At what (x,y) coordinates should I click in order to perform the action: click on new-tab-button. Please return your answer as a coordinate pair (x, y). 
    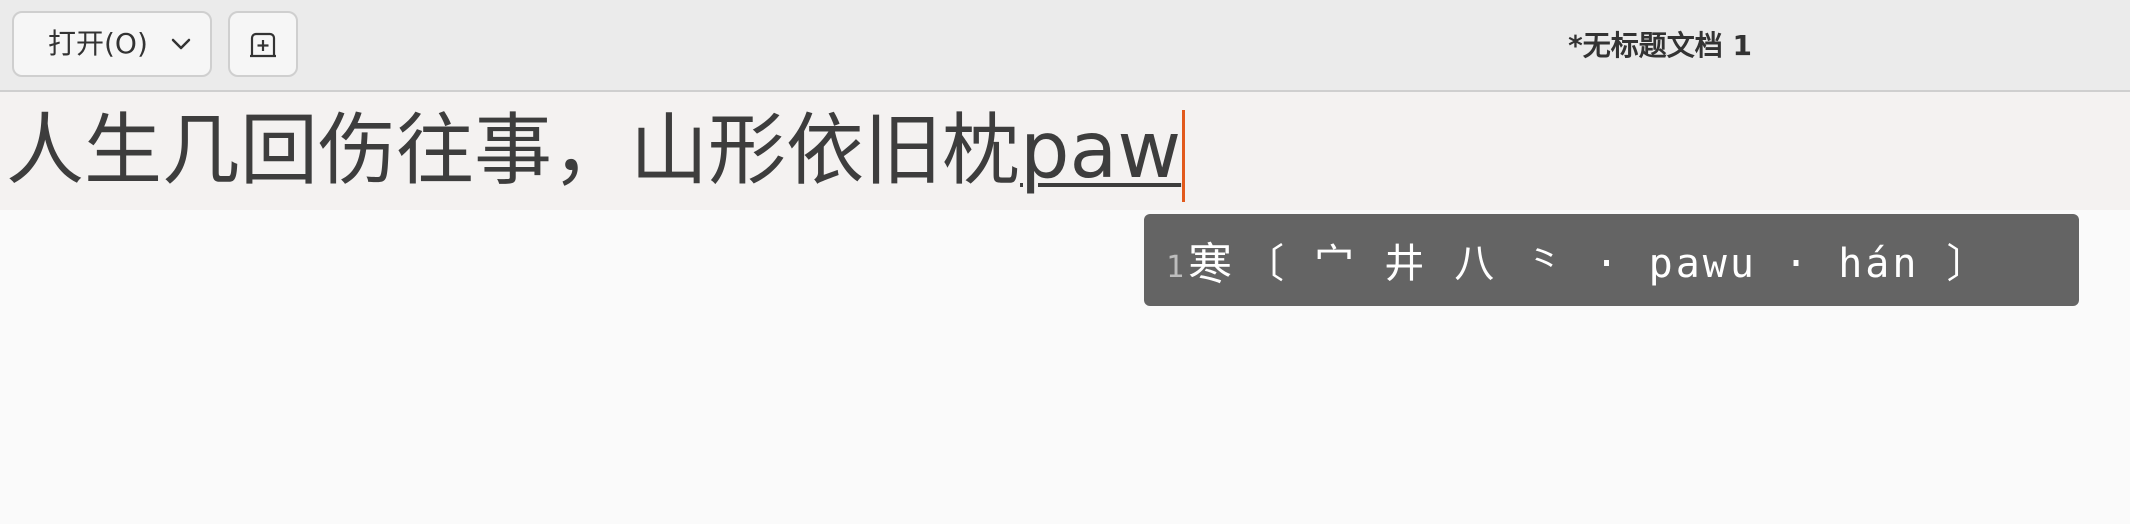
    Looking at the image, I should click on (263, 44).